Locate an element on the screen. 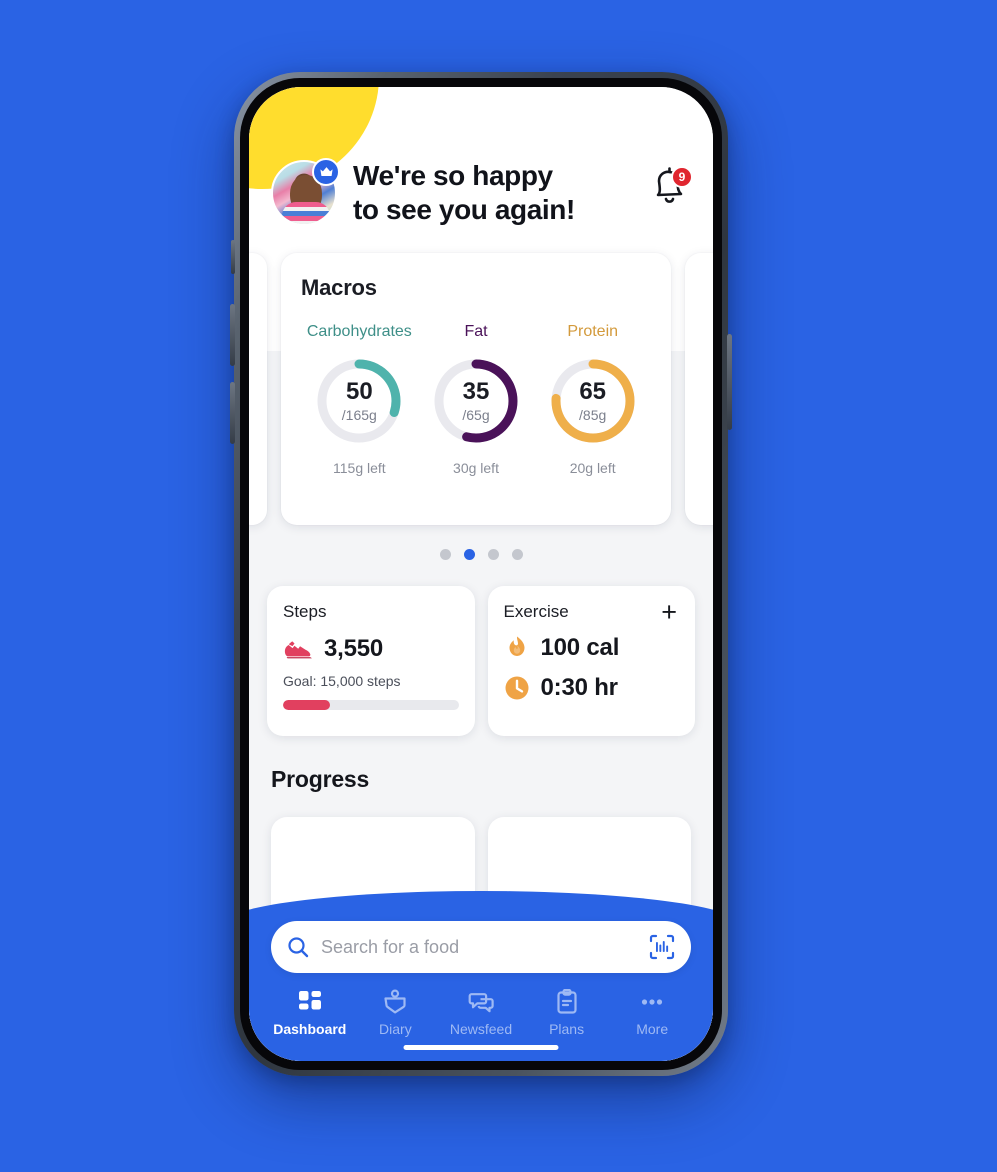  add-exercise-button: + is located at coordinates (669, 612).